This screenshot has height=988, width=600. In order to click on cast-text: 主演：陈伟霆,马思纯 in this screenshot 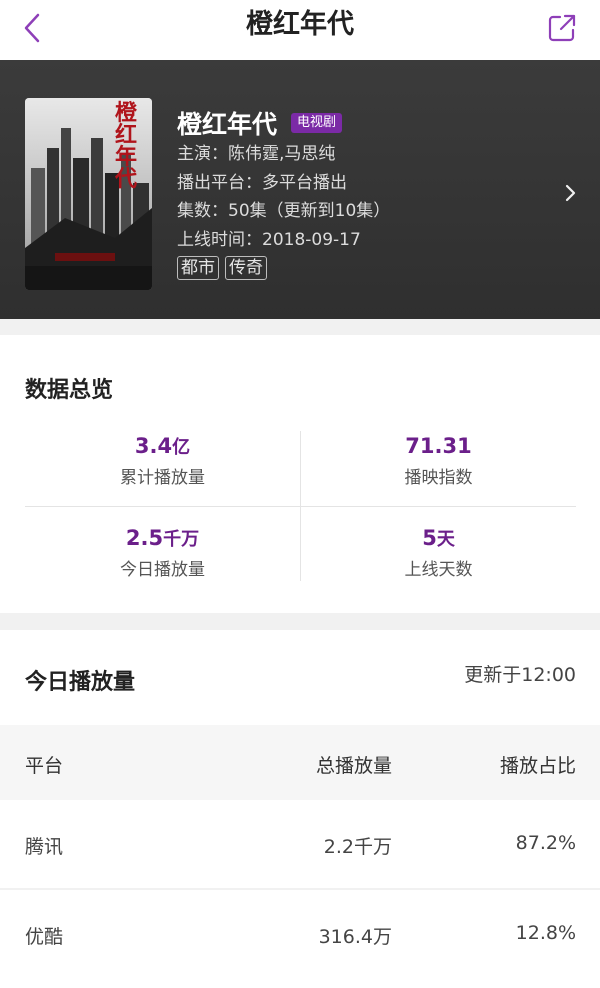, I will do `click(256, 154)`.